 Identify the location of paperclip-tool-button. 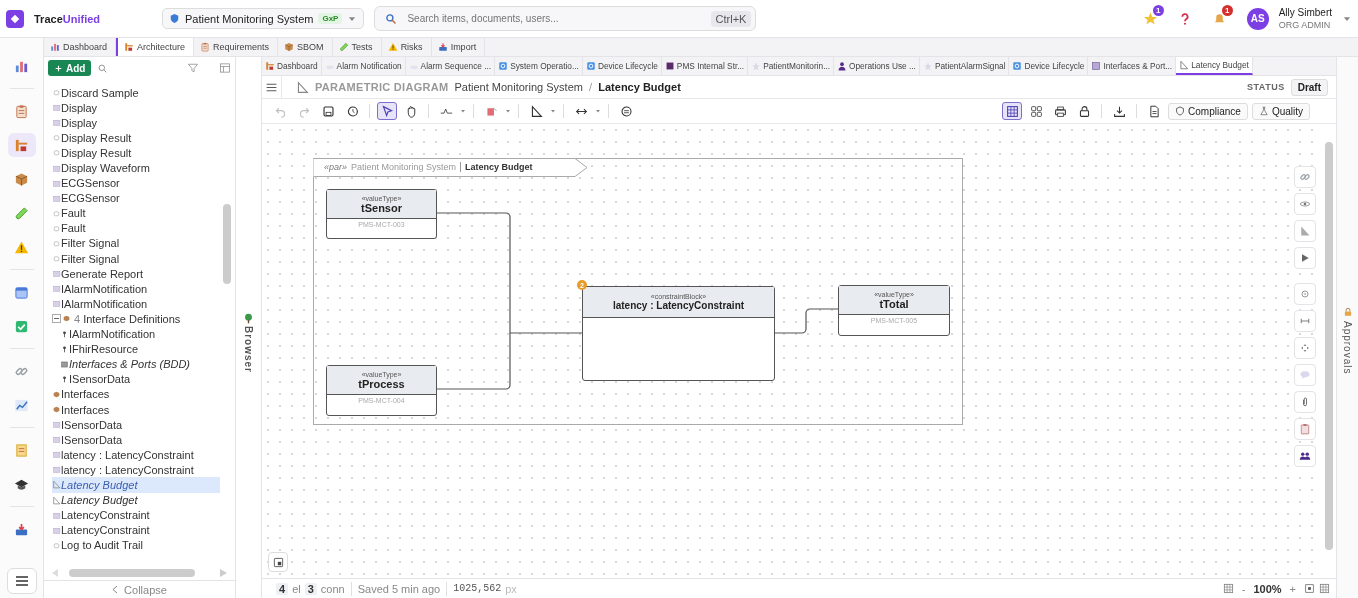
(1305, 402).